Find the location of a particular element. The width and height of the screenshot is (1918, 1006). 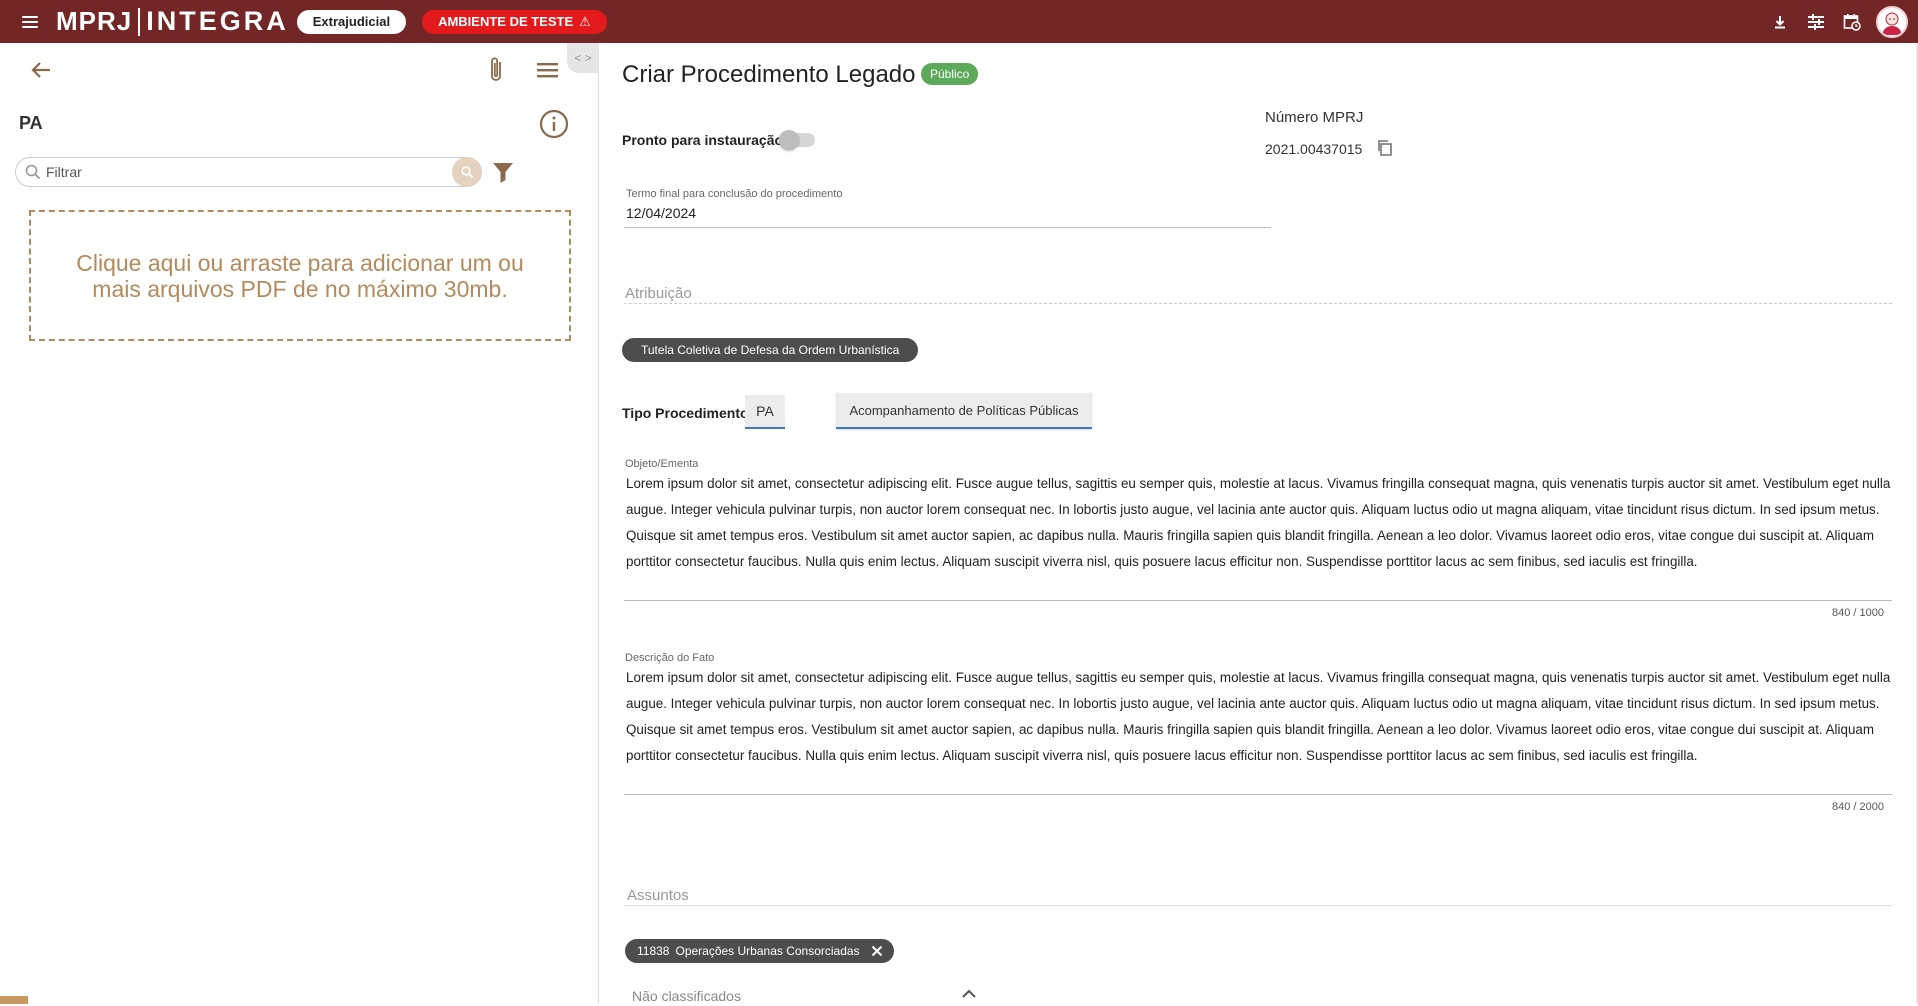

filter-field is located at coordinates (248, 172).